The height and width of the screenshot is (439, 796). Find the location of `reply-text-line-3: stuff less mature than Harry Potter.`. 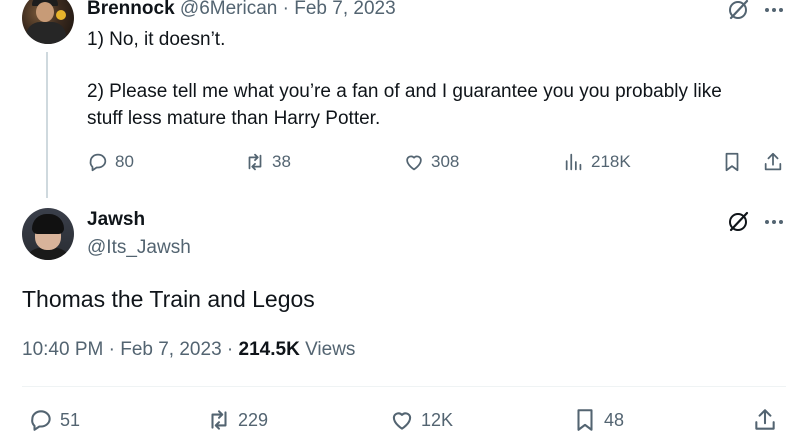

reply-text-line-3: stuff less mature than Harry Potter. is located at coordinates (234, 118).